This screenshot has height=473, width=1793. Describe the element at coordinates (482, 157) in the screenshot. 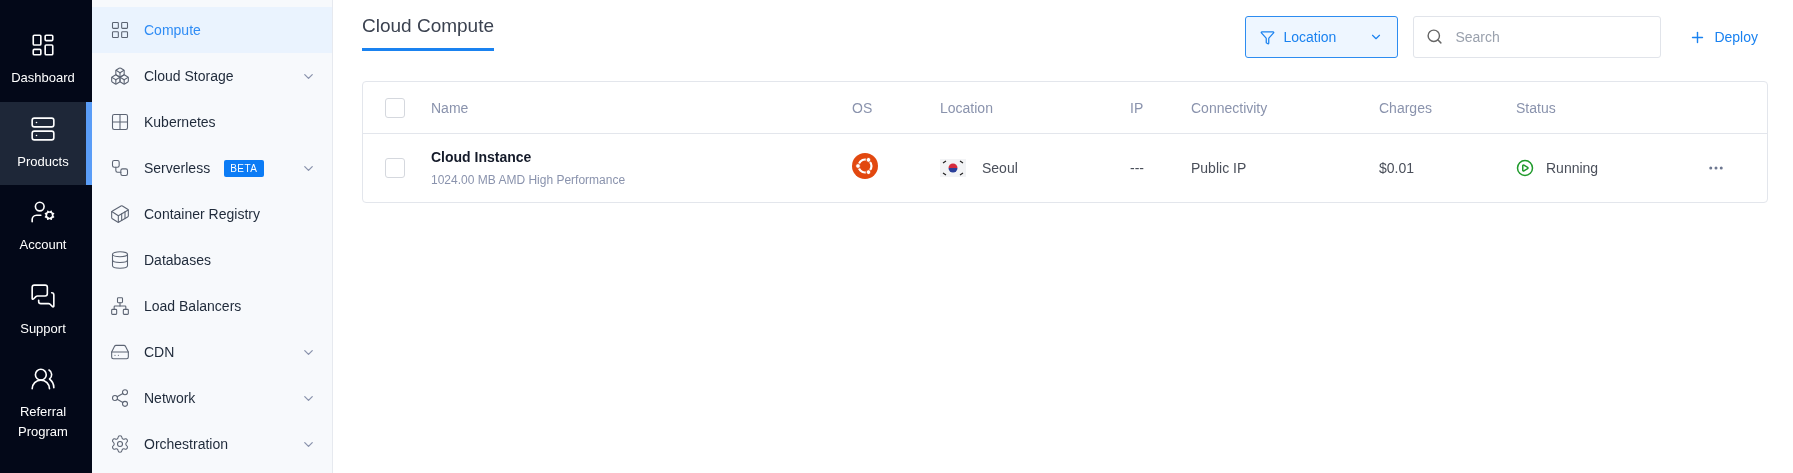

I see `instance-name: Cloud Instance` at that location.